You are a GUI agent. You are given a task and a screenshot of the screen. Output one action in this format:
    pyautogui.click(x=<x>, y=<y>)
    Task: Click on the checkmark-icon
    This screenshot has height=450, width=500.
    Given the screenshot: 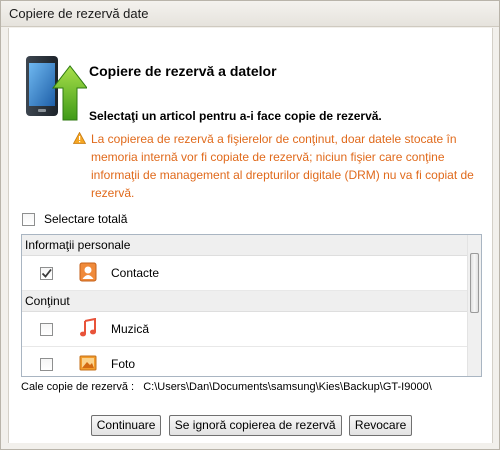 What is the action you would take?
    pyautogui.click(x=46, y=273)
    